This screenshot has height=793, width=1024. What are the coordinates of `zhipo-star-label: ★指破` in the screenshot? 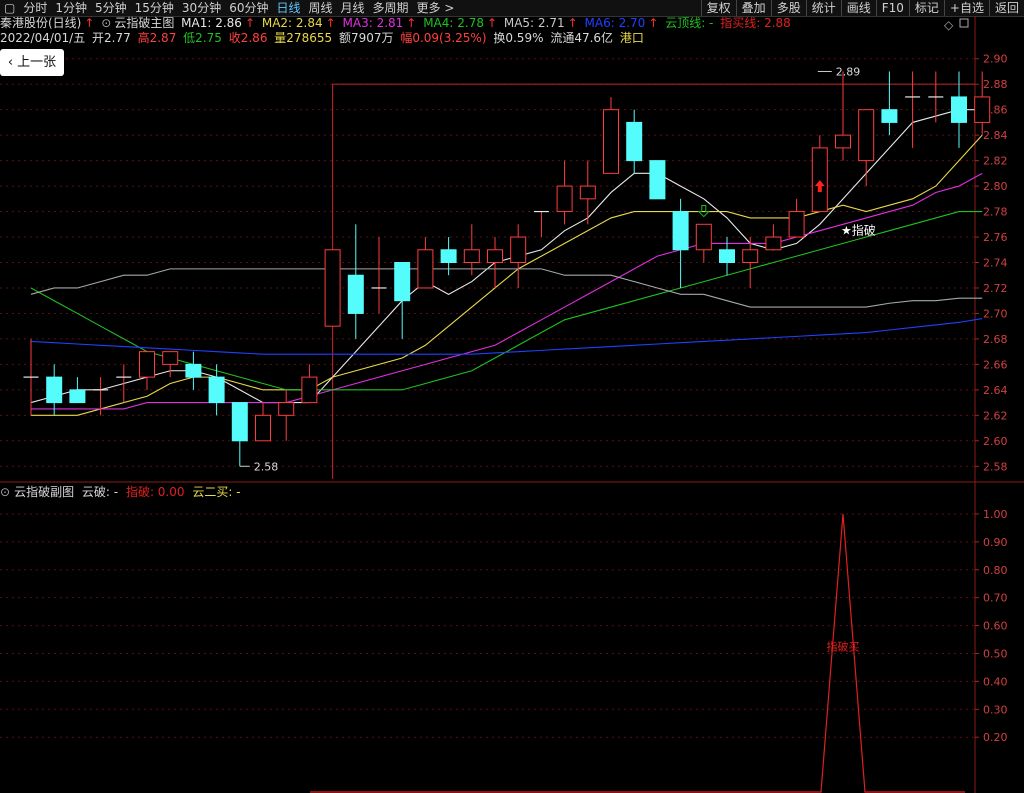 It's located at (858, 230).